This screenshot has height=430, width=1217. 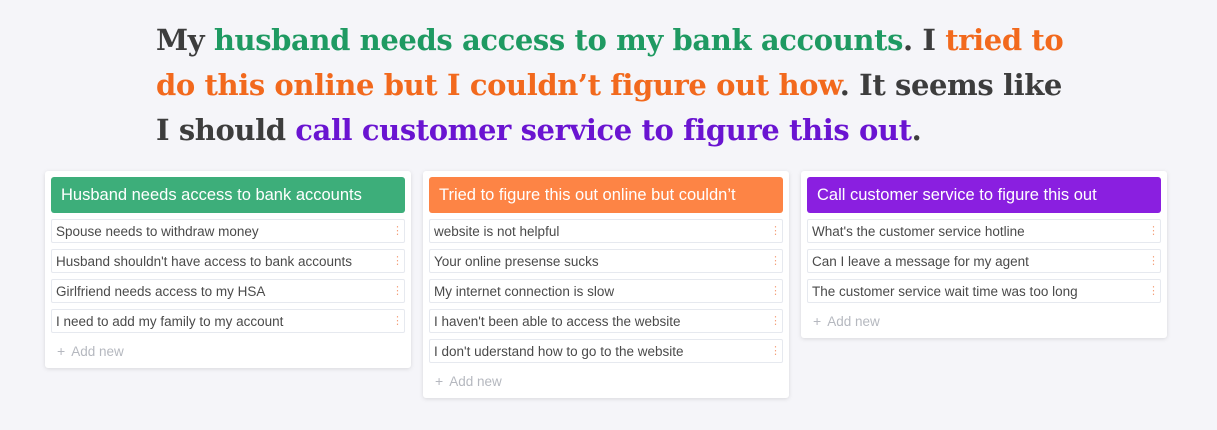 I want to click on list-item: Can I leave a message for my agent ⋮, so click(x=984, y=261).